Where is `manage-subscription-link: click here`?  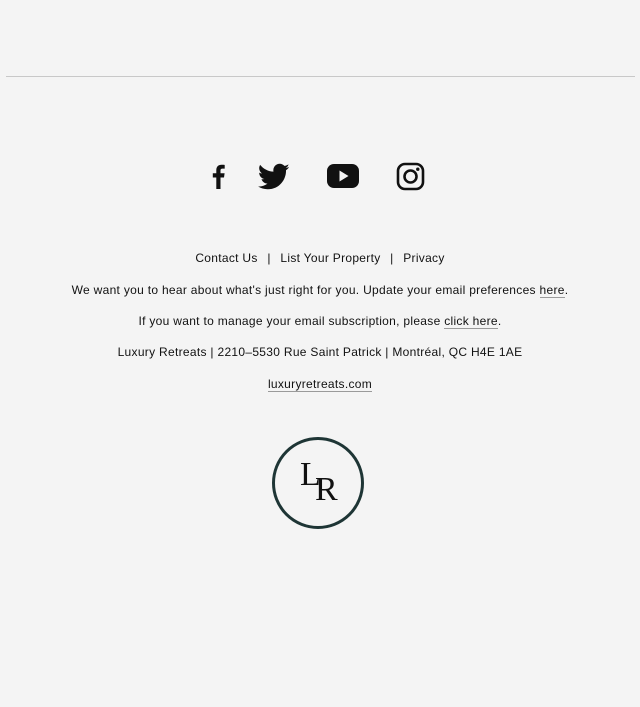
manage-subscription-link: click here is located at coordinates (471, 321).